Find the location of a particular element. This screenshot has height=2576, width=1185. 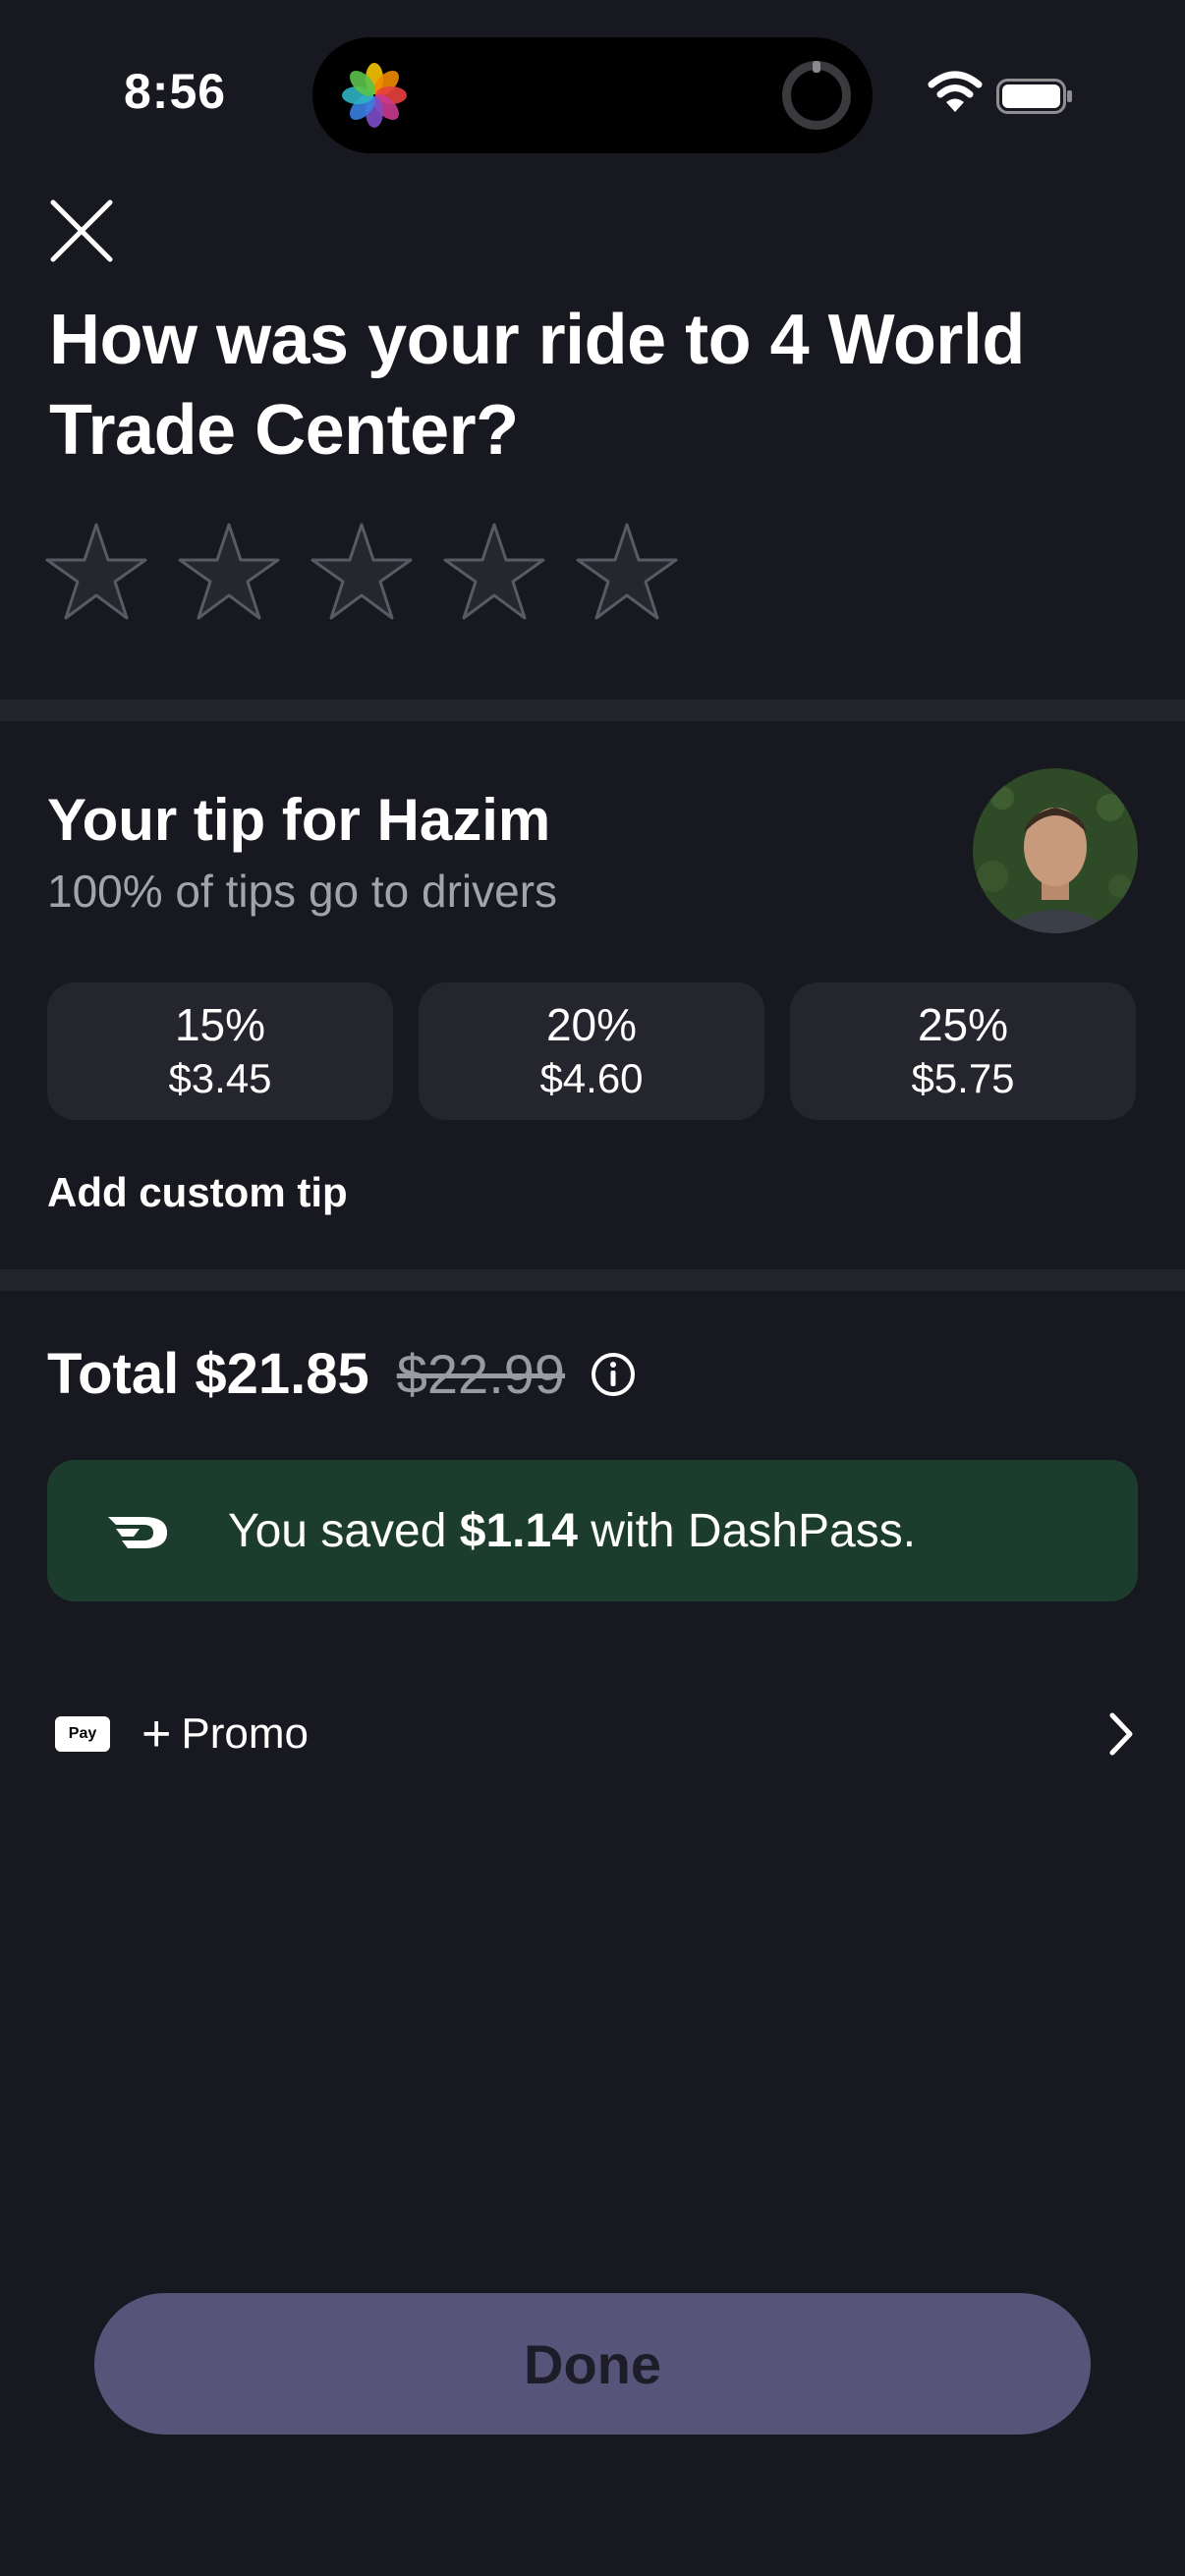

close-icon is located at coordinates (82, 230).